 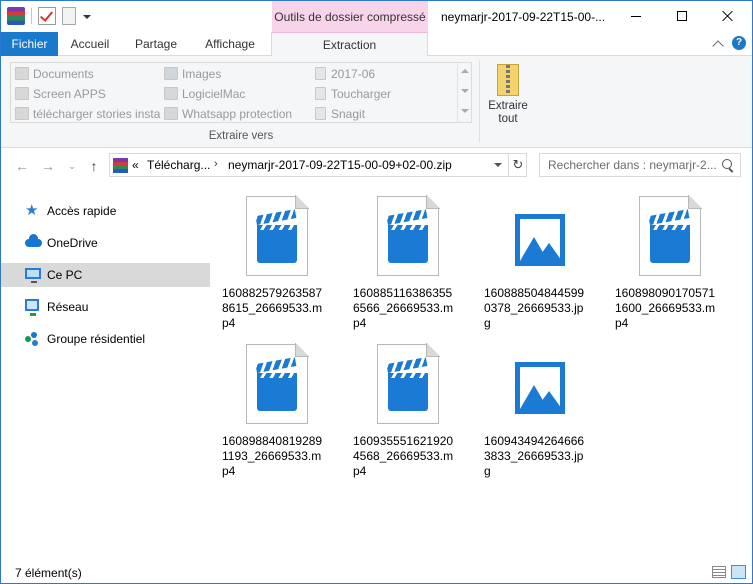 I want to click on file-item: 160898840819289 1193_26669533.m p4, so click(x=268, y=413).